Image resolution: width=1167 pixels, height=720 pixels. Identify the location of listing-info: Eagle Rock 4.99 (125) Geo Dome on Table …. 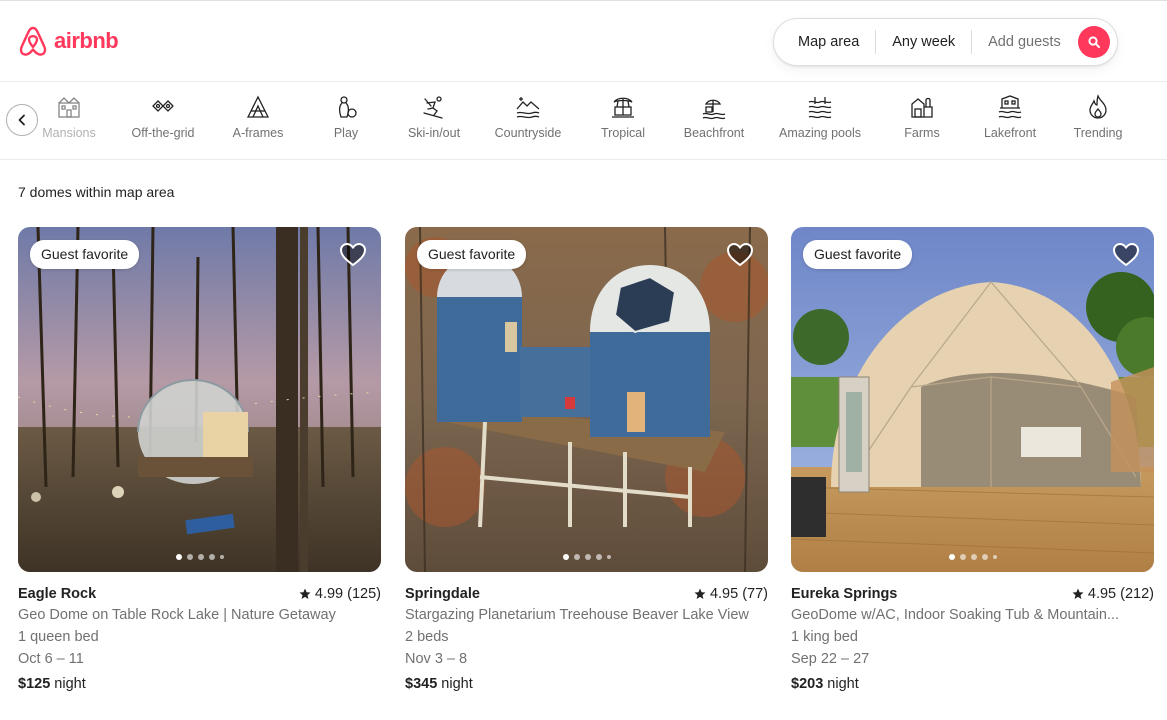
(199, 638).